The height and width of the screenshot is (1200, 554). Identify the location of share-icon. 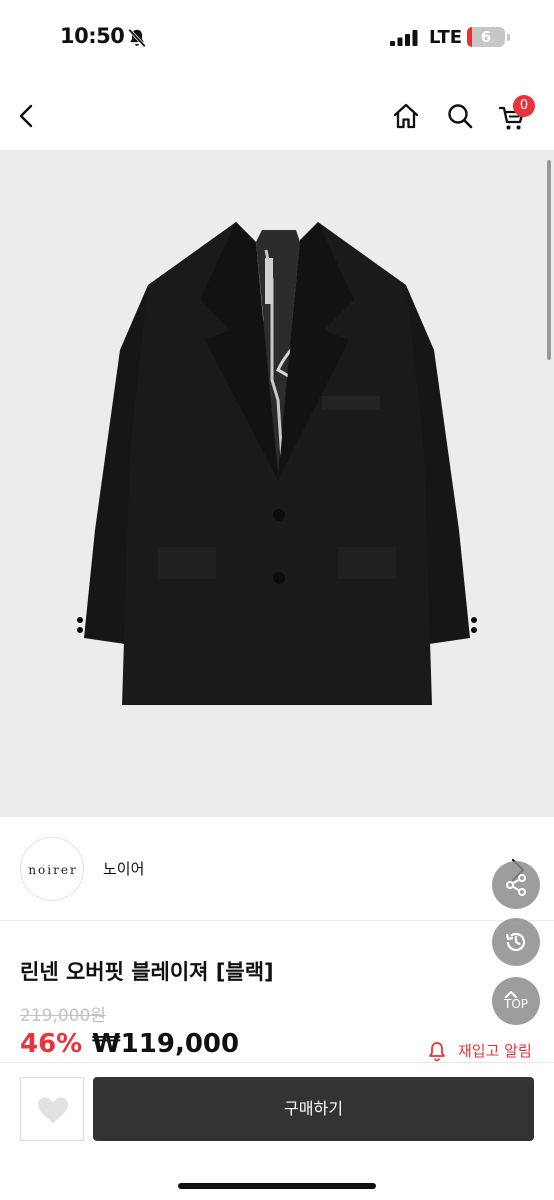
(516, 885).